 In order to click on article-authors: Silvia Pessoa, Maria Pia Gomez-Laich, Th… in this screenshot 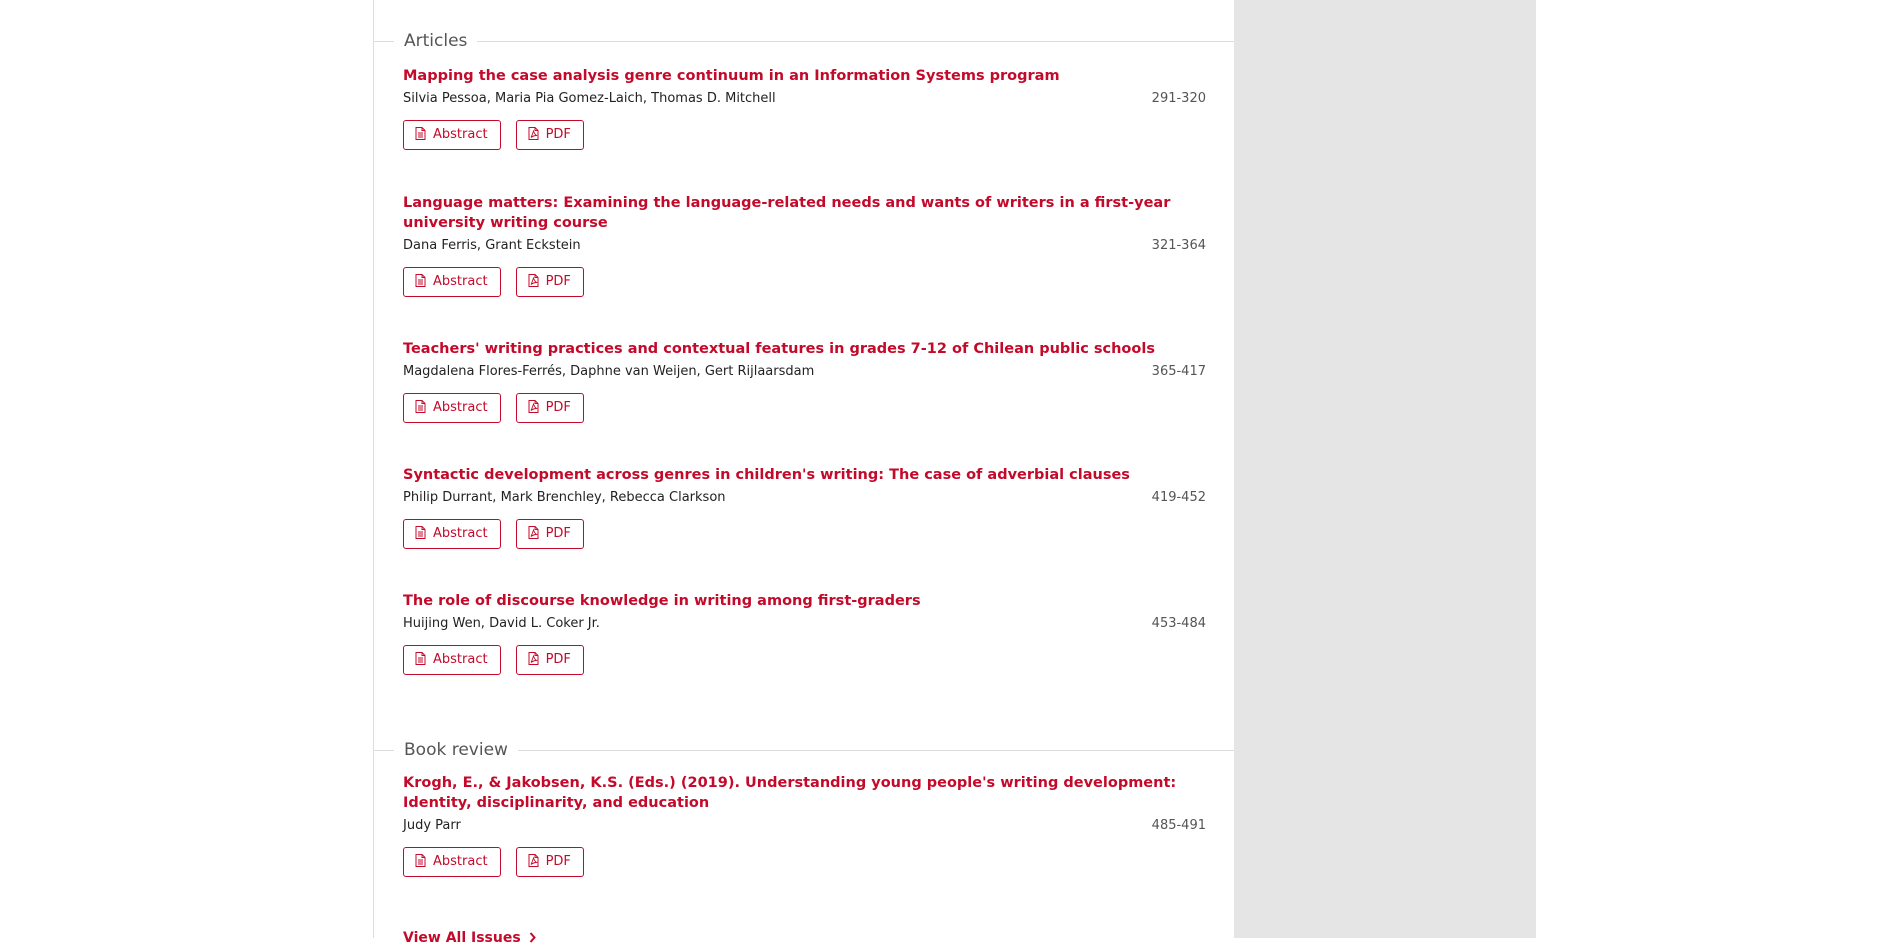, I will do `click(589, 98)`.